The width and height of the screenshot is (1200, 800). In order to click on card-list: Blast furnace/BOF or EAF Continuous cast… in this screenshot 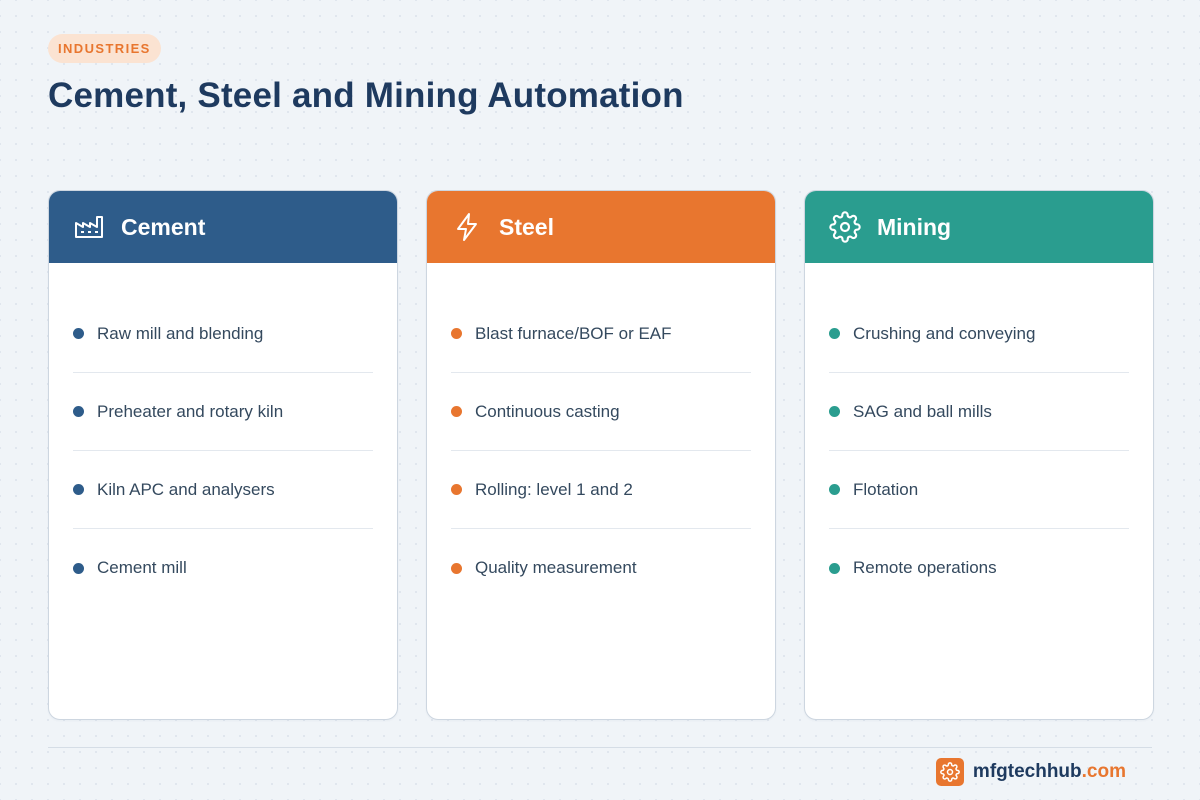, I will do `click(601, 435)`.